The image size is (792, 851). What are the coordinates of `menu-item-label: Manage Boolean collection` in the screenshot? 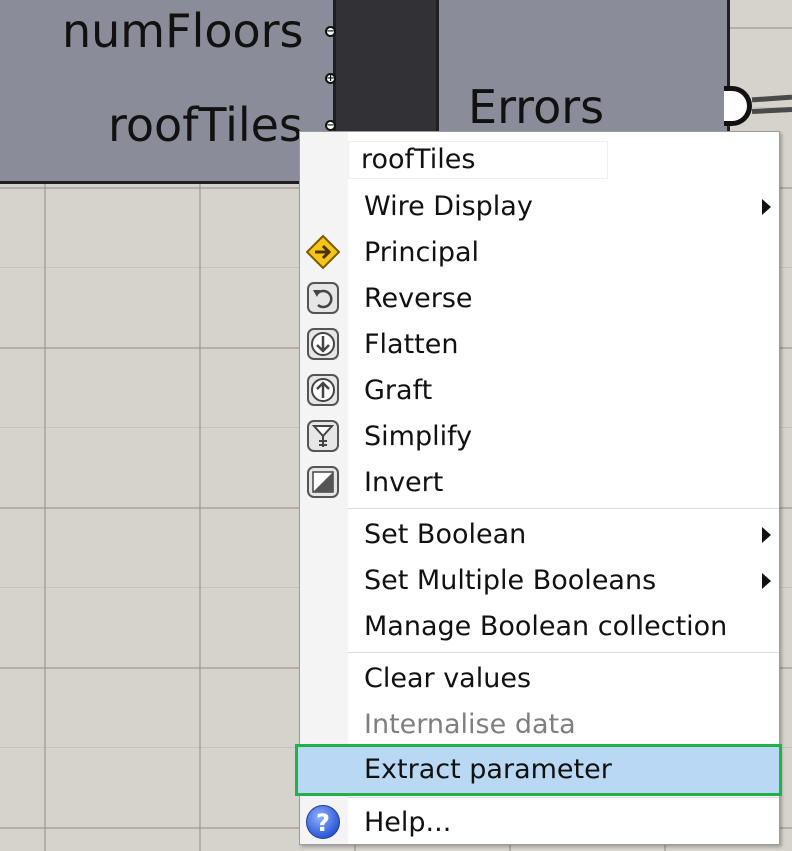 It's located at (546, 626).